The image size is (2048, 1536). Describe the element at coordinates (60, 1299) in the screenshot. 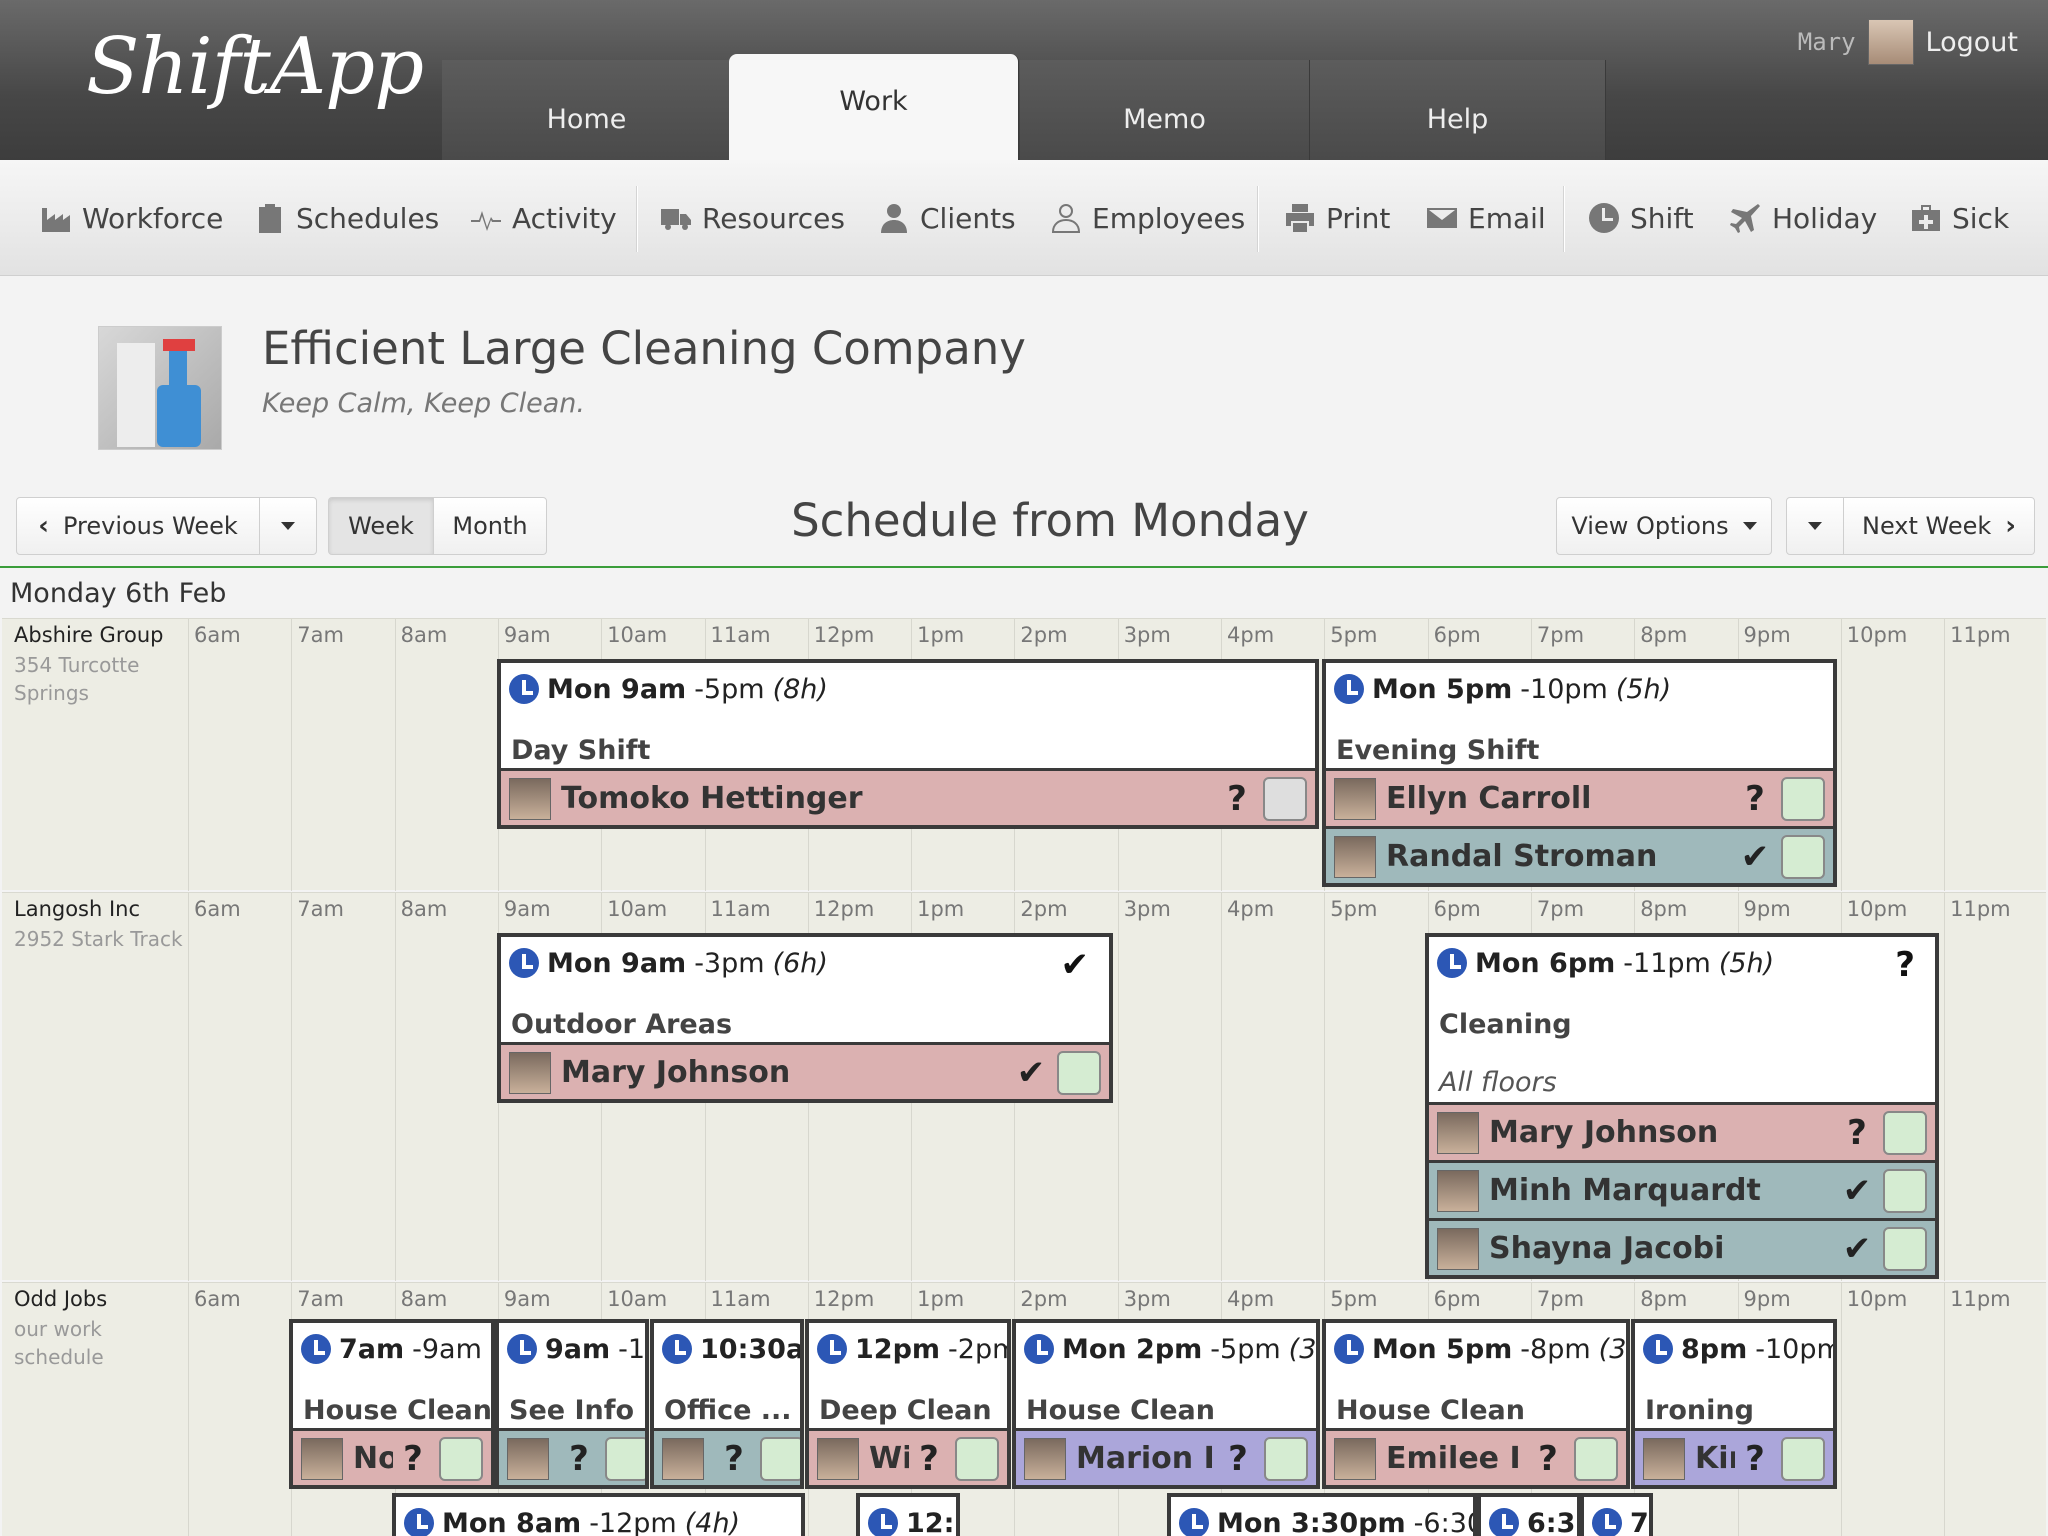

I see `resource-name: Odd Jobs` at that location.